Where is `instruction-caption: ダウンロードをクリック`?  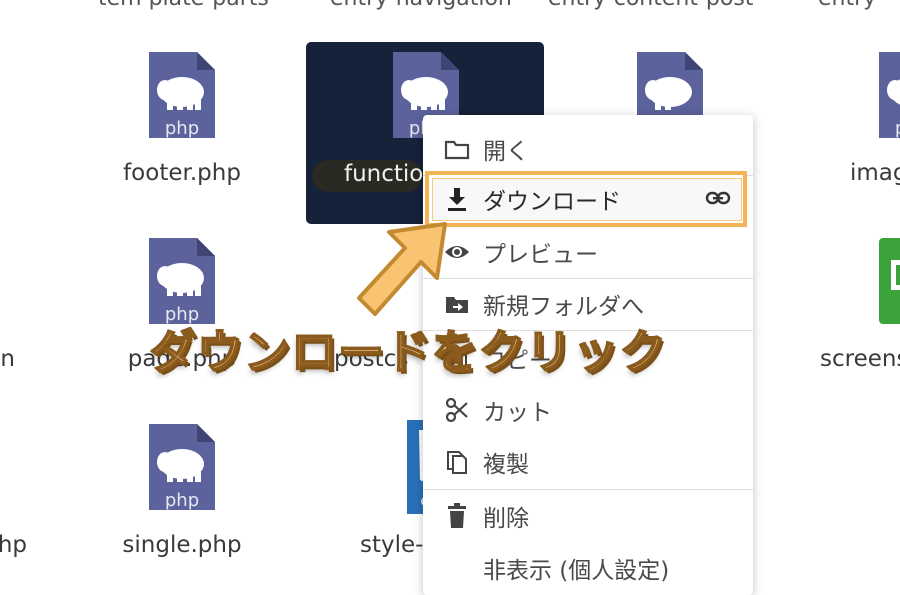
instruction-caption: ダウンロードをクリック is located at coordinates (408, 352).